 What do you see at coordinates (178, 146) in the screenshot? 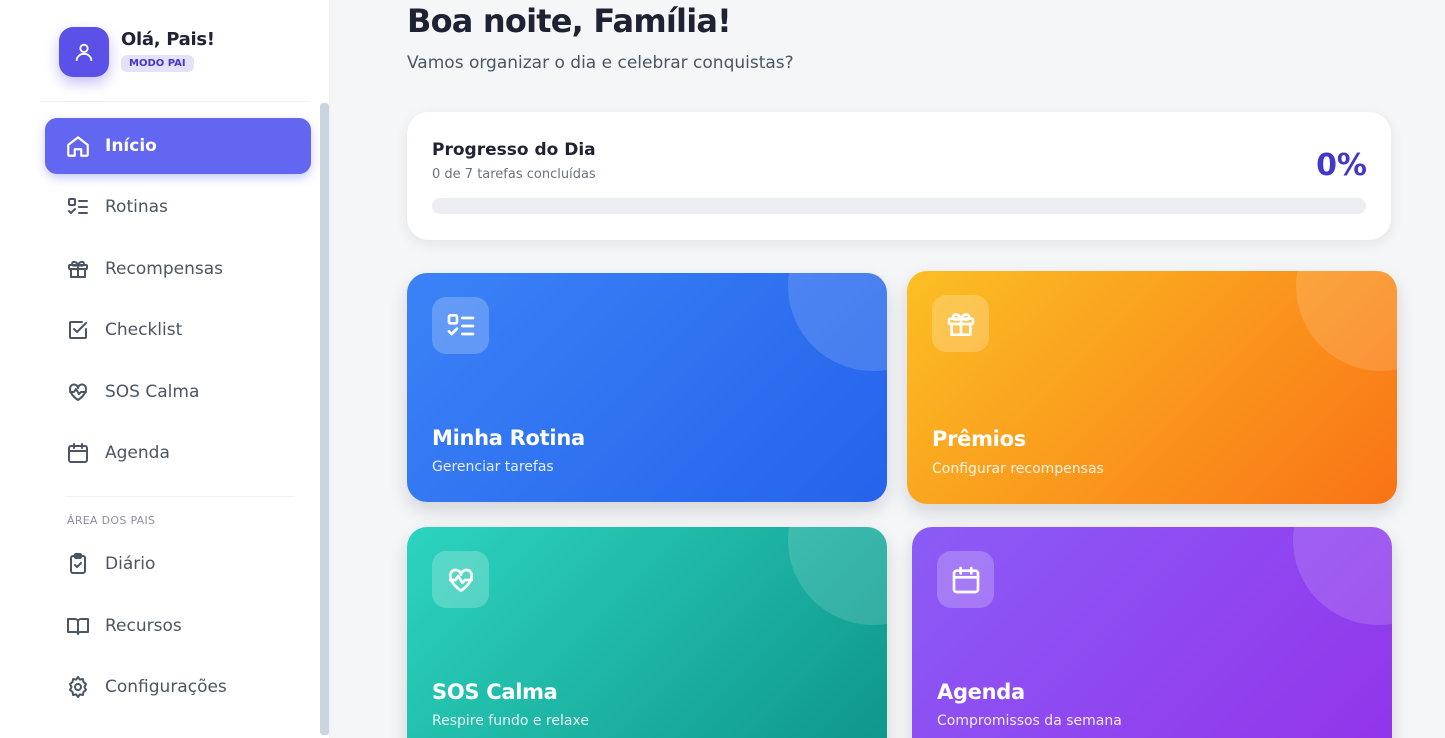
I see `sidebar-item-inicio: Início` at bounding box center [178, 146].